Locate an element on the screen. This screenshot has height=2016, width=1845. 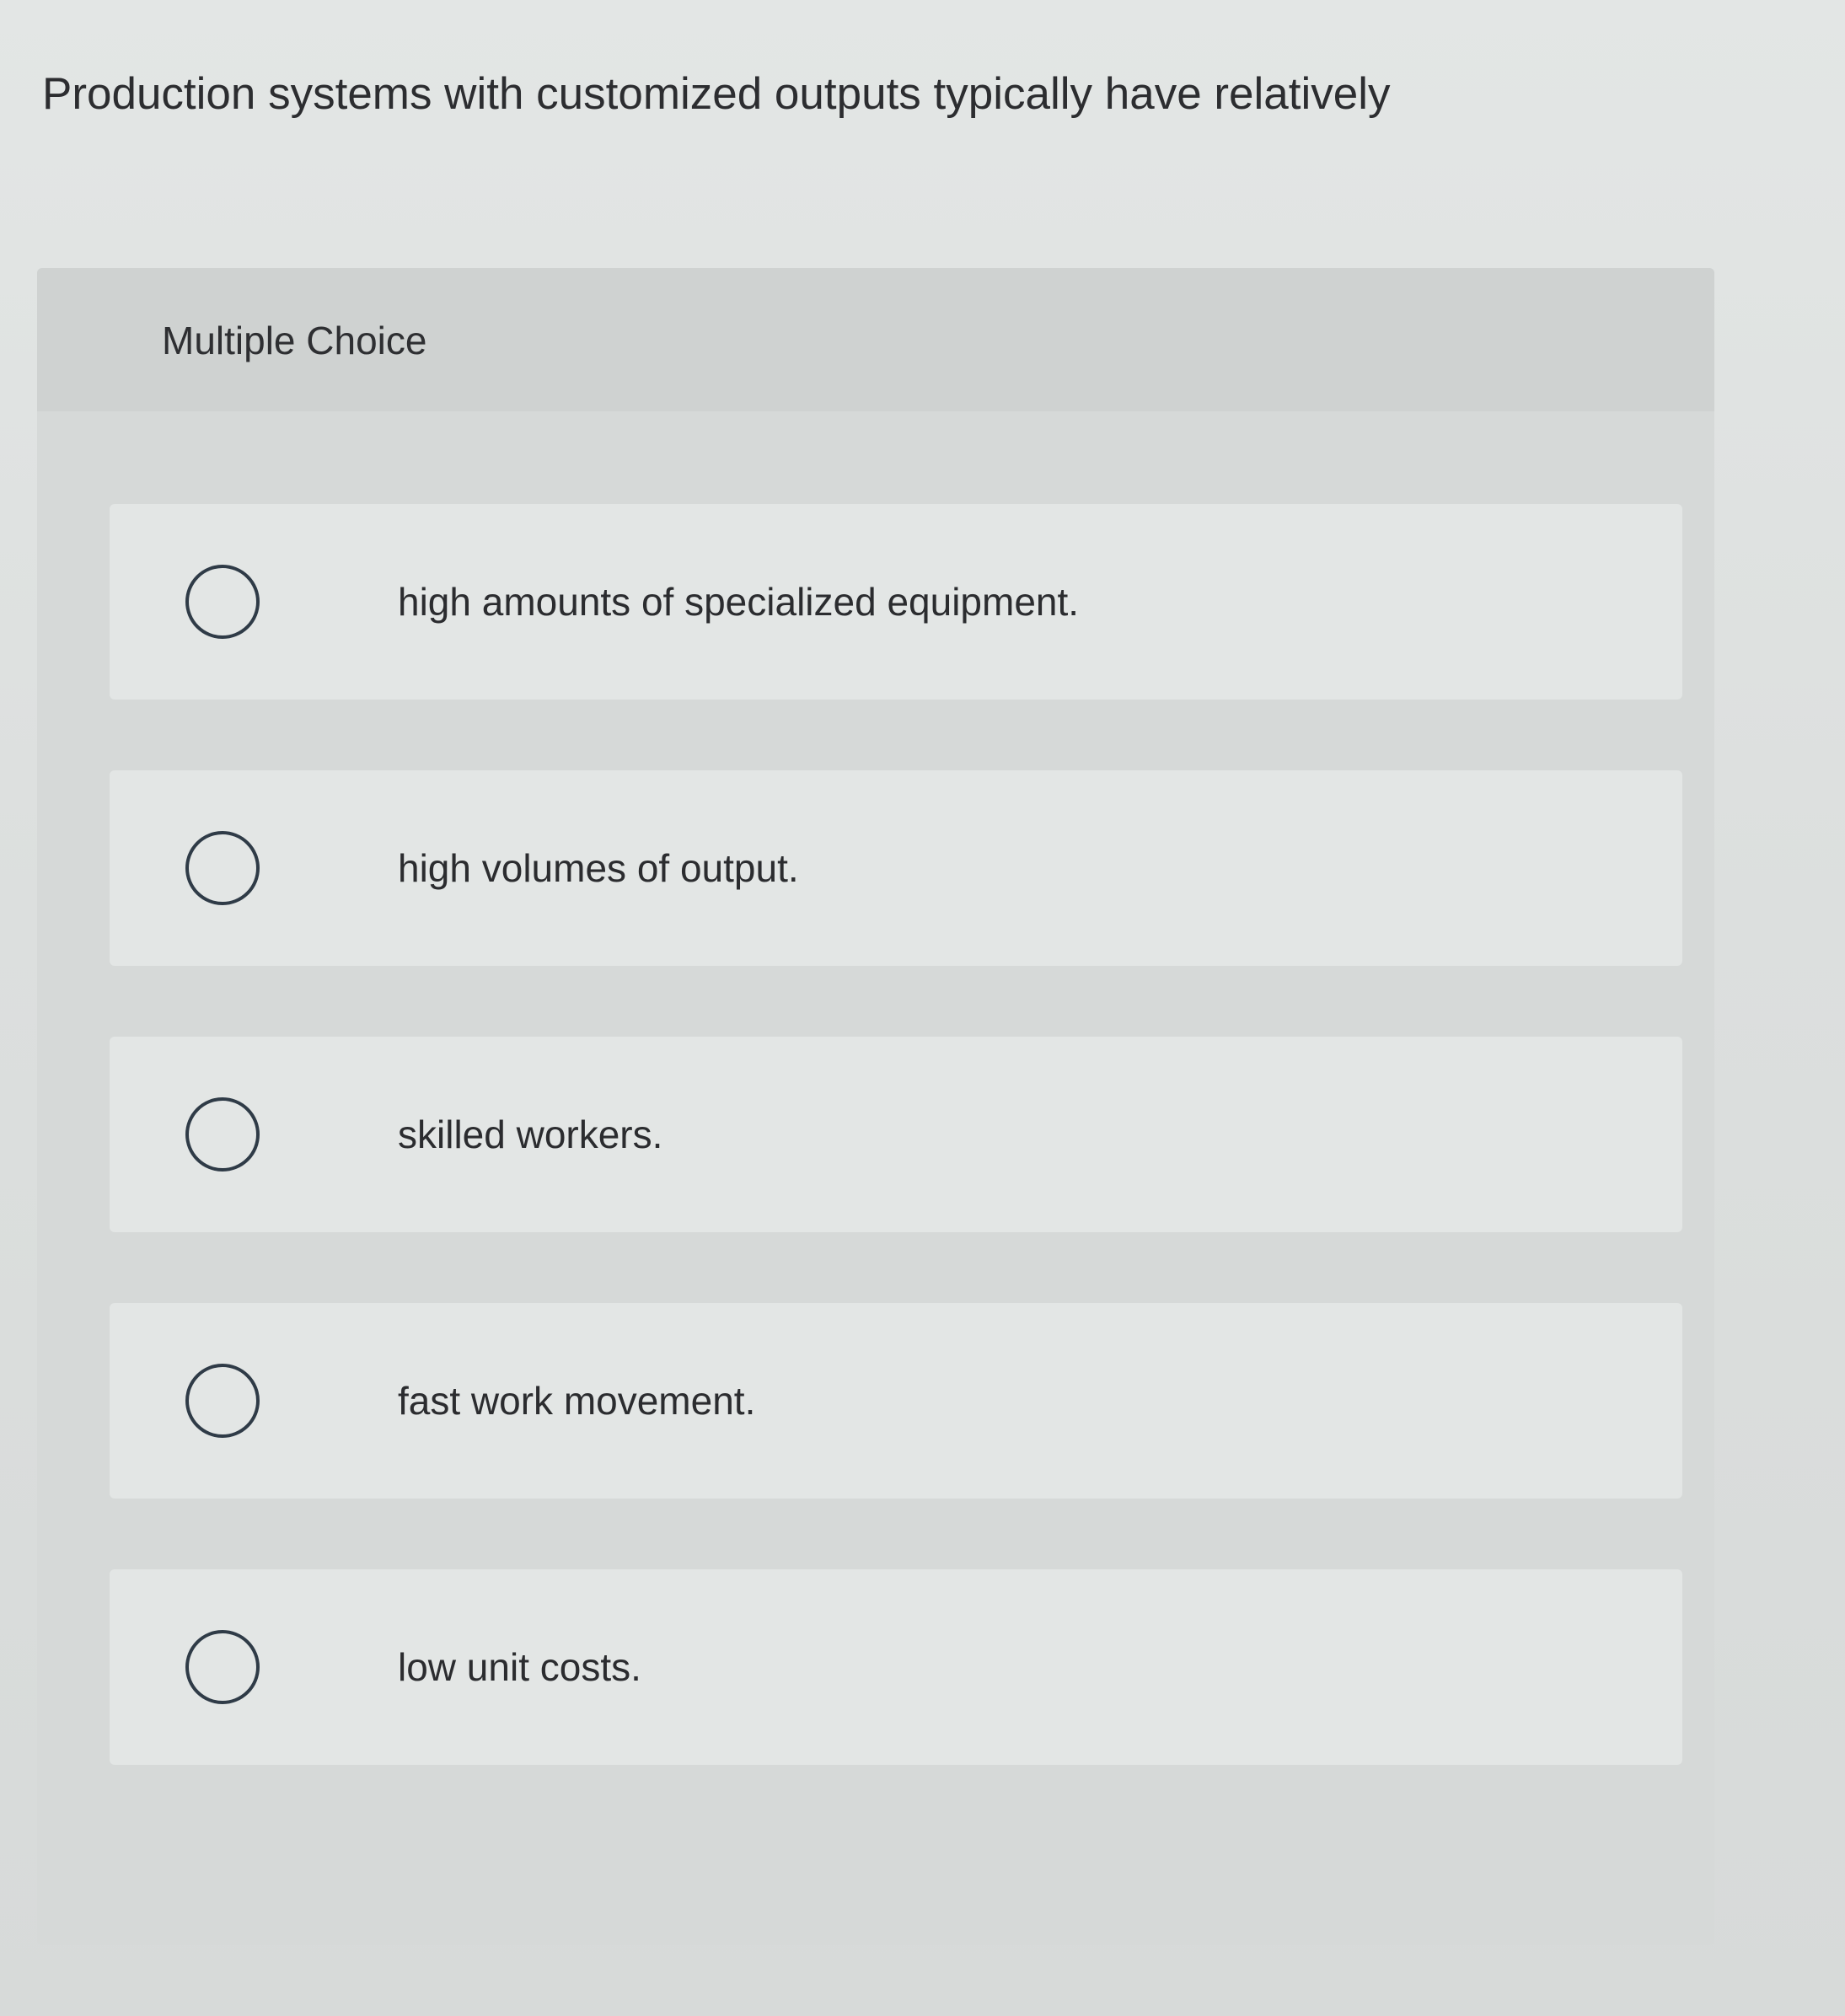
answer-option-label: fast work movement. is located at coordinates (577, 1401).